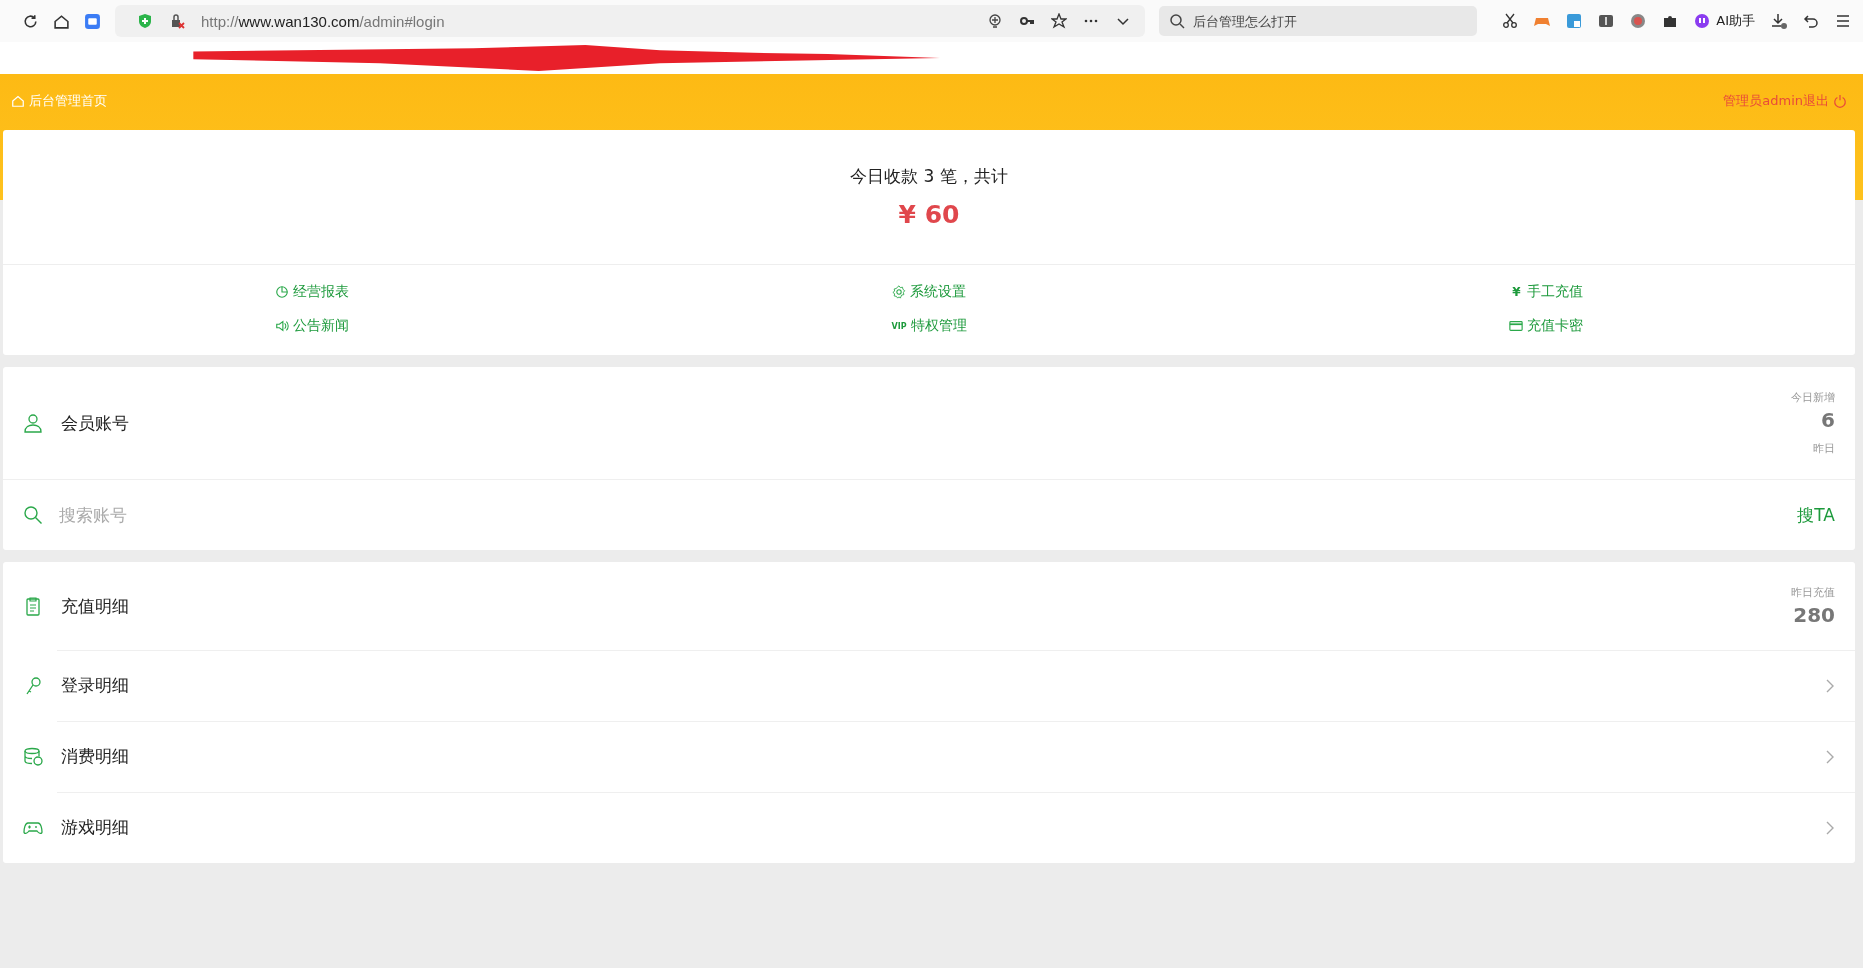 The height and width of the screenshot is (968, 1863). Describe the element at coordinates (1724, 21) in the screenshot. I see `assistant-button: AI助手` at that location.